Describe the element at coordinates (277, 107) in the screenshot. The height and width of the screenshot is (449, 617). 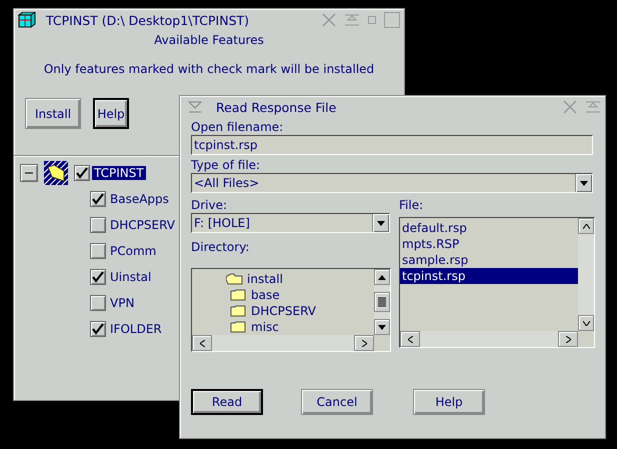
I see `dialog-title: Read Response File` at that location.